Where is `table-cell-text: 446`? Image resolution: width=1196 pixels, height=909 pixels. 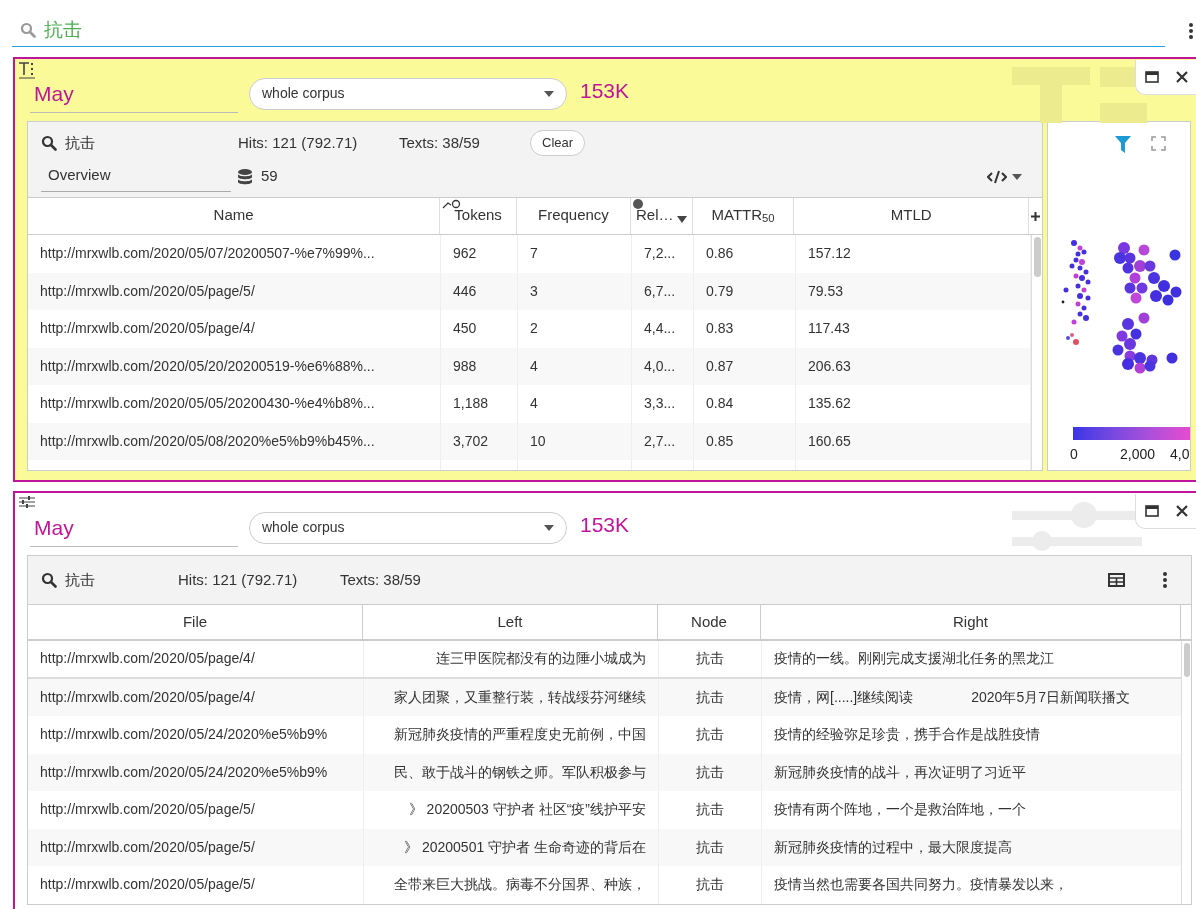
table-cell-text: 446 is located at coordinates (465, 291).